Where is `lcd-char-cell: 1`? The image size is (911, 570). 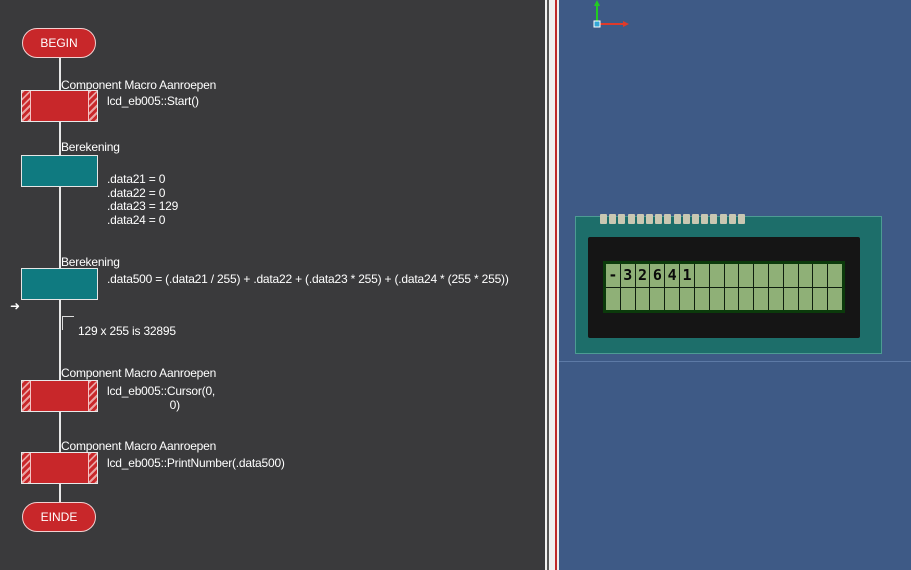
lcd-char-cell: 1 is located at coordinates (687, 275).